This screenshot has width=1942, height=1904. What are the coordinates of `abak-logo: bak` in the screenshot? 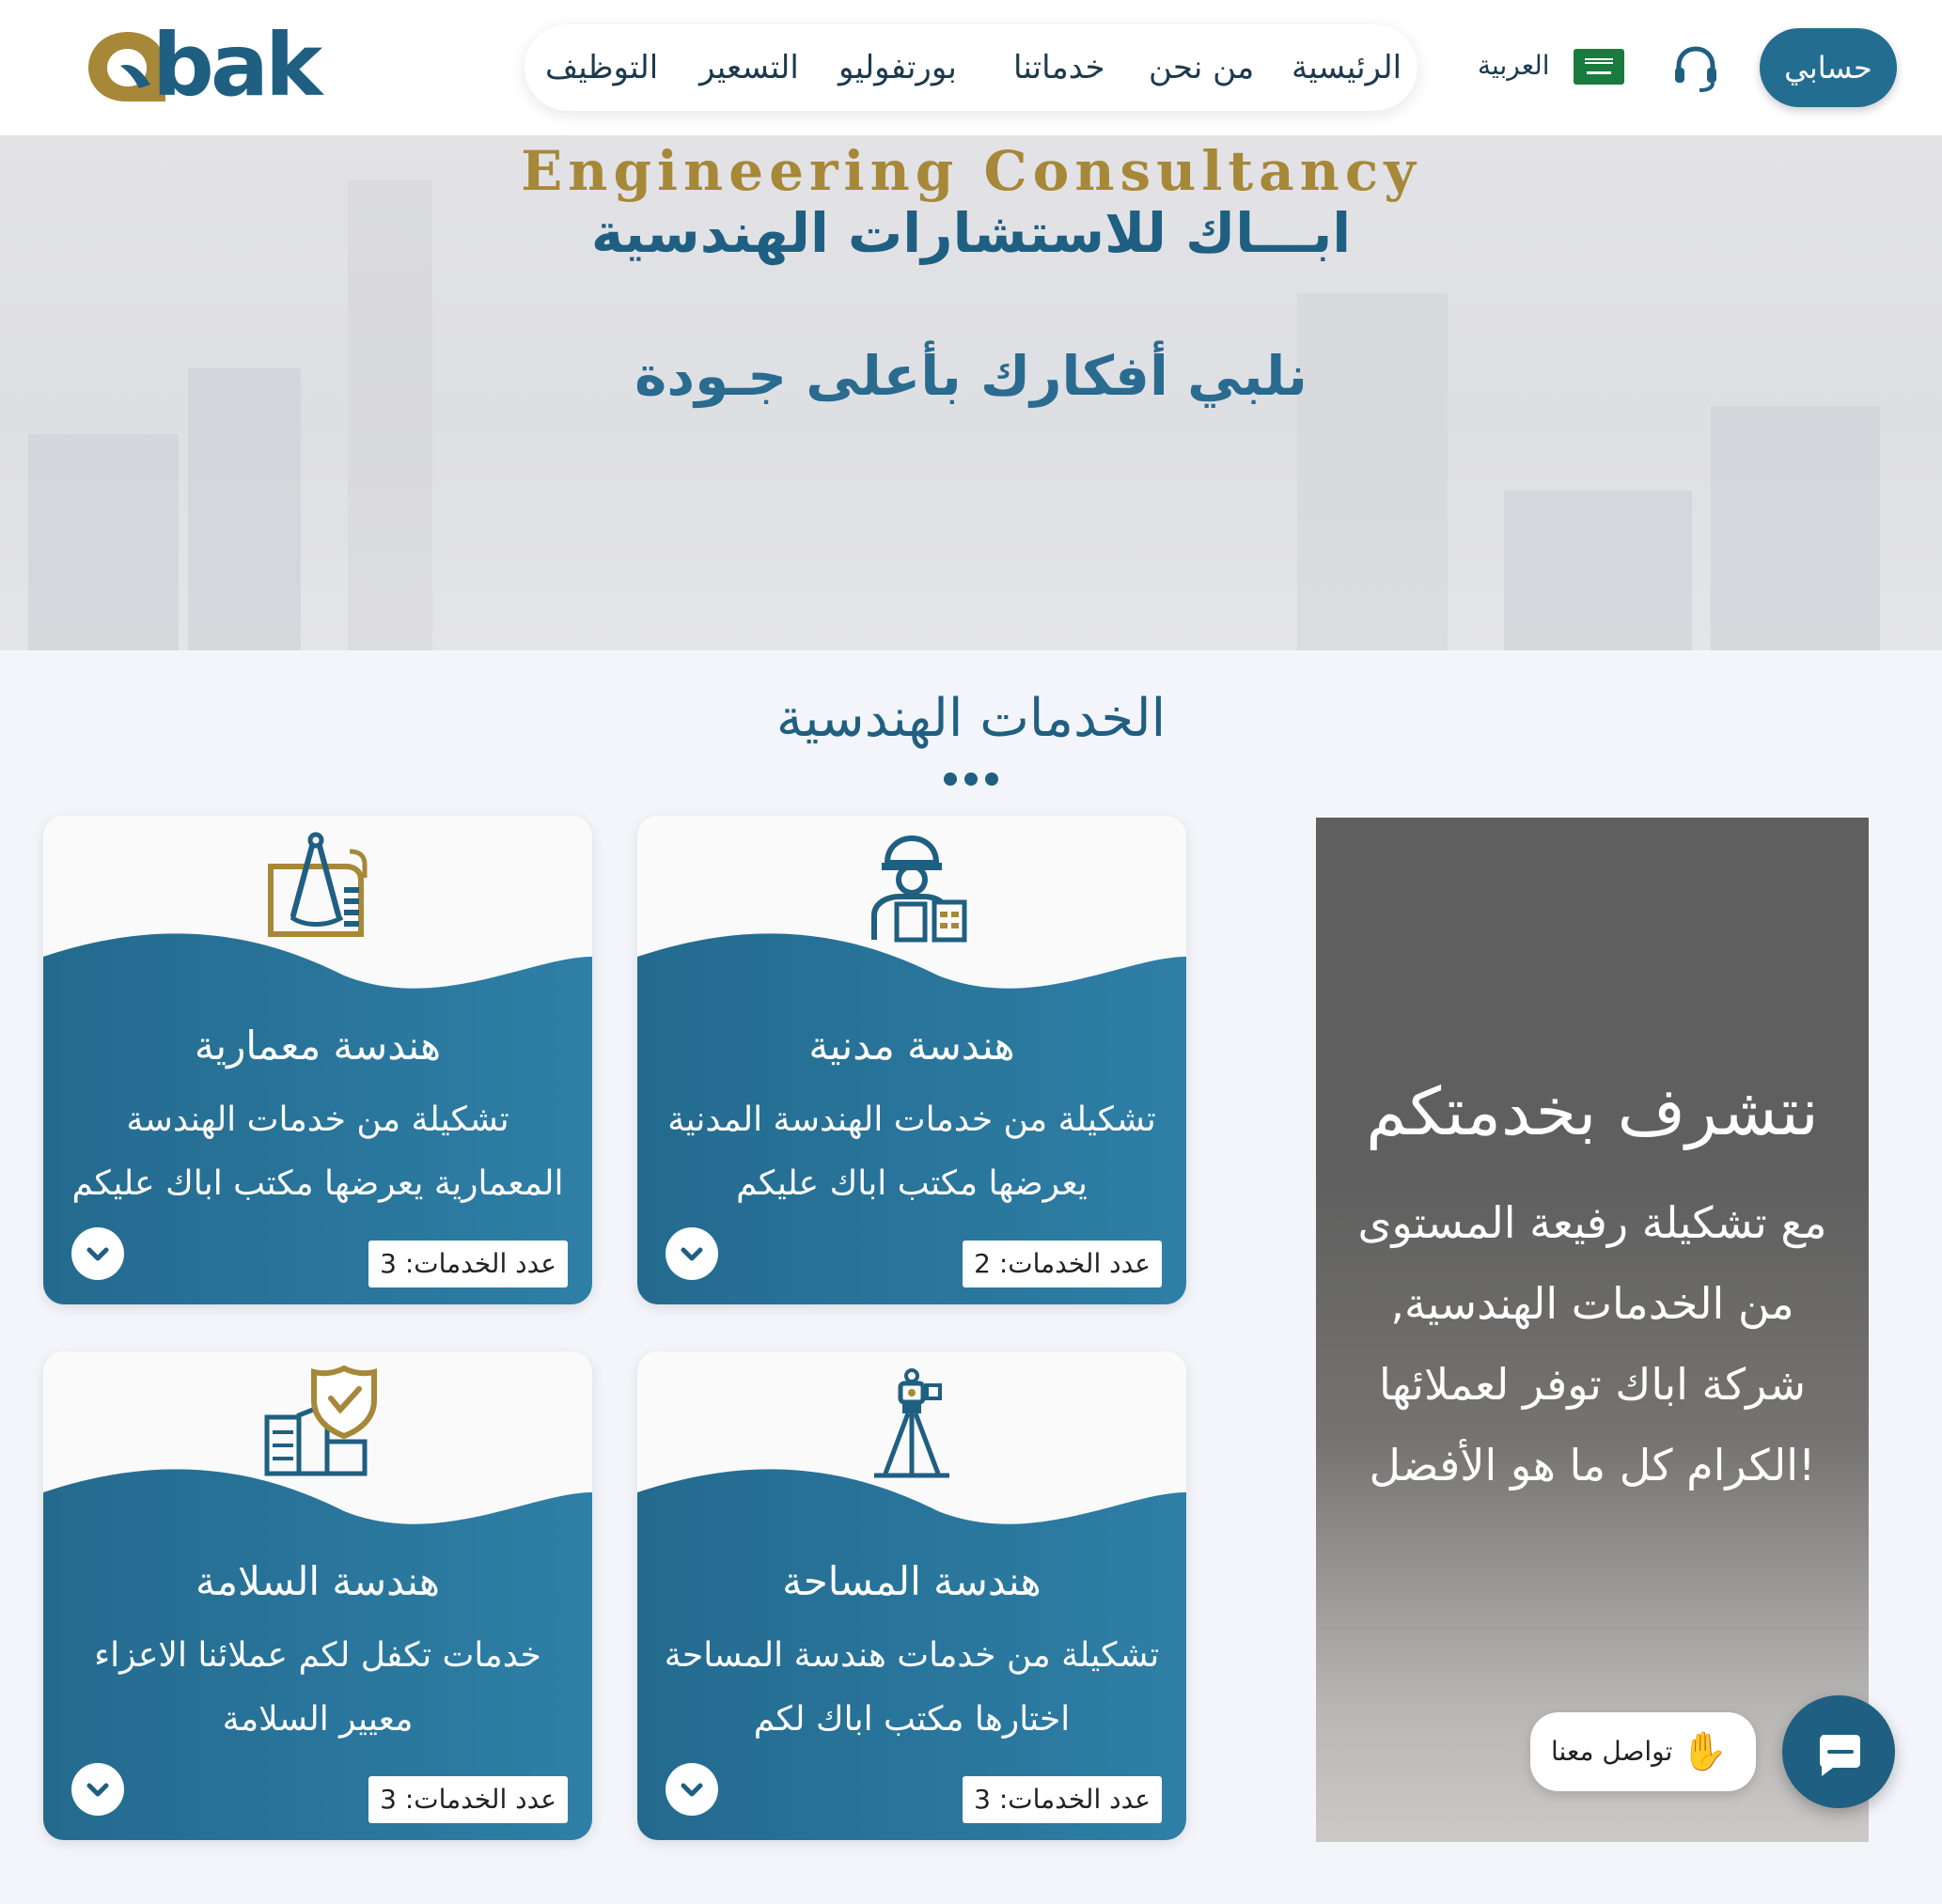 It's located at (202, 65).